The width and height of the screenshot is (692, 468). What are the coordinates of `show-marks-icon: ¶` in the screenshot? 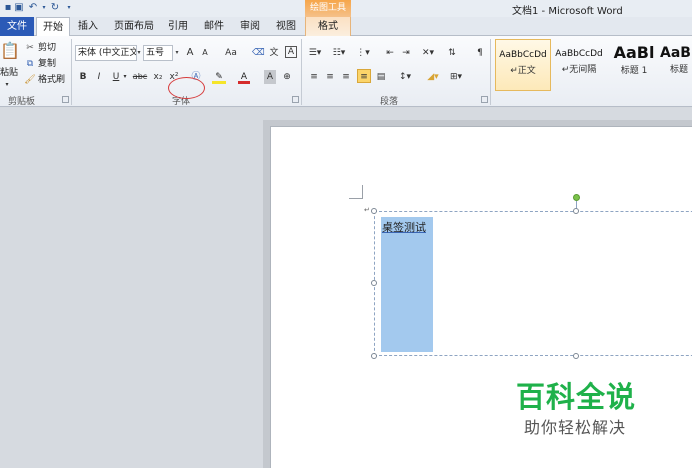 It's located at (480, 53).